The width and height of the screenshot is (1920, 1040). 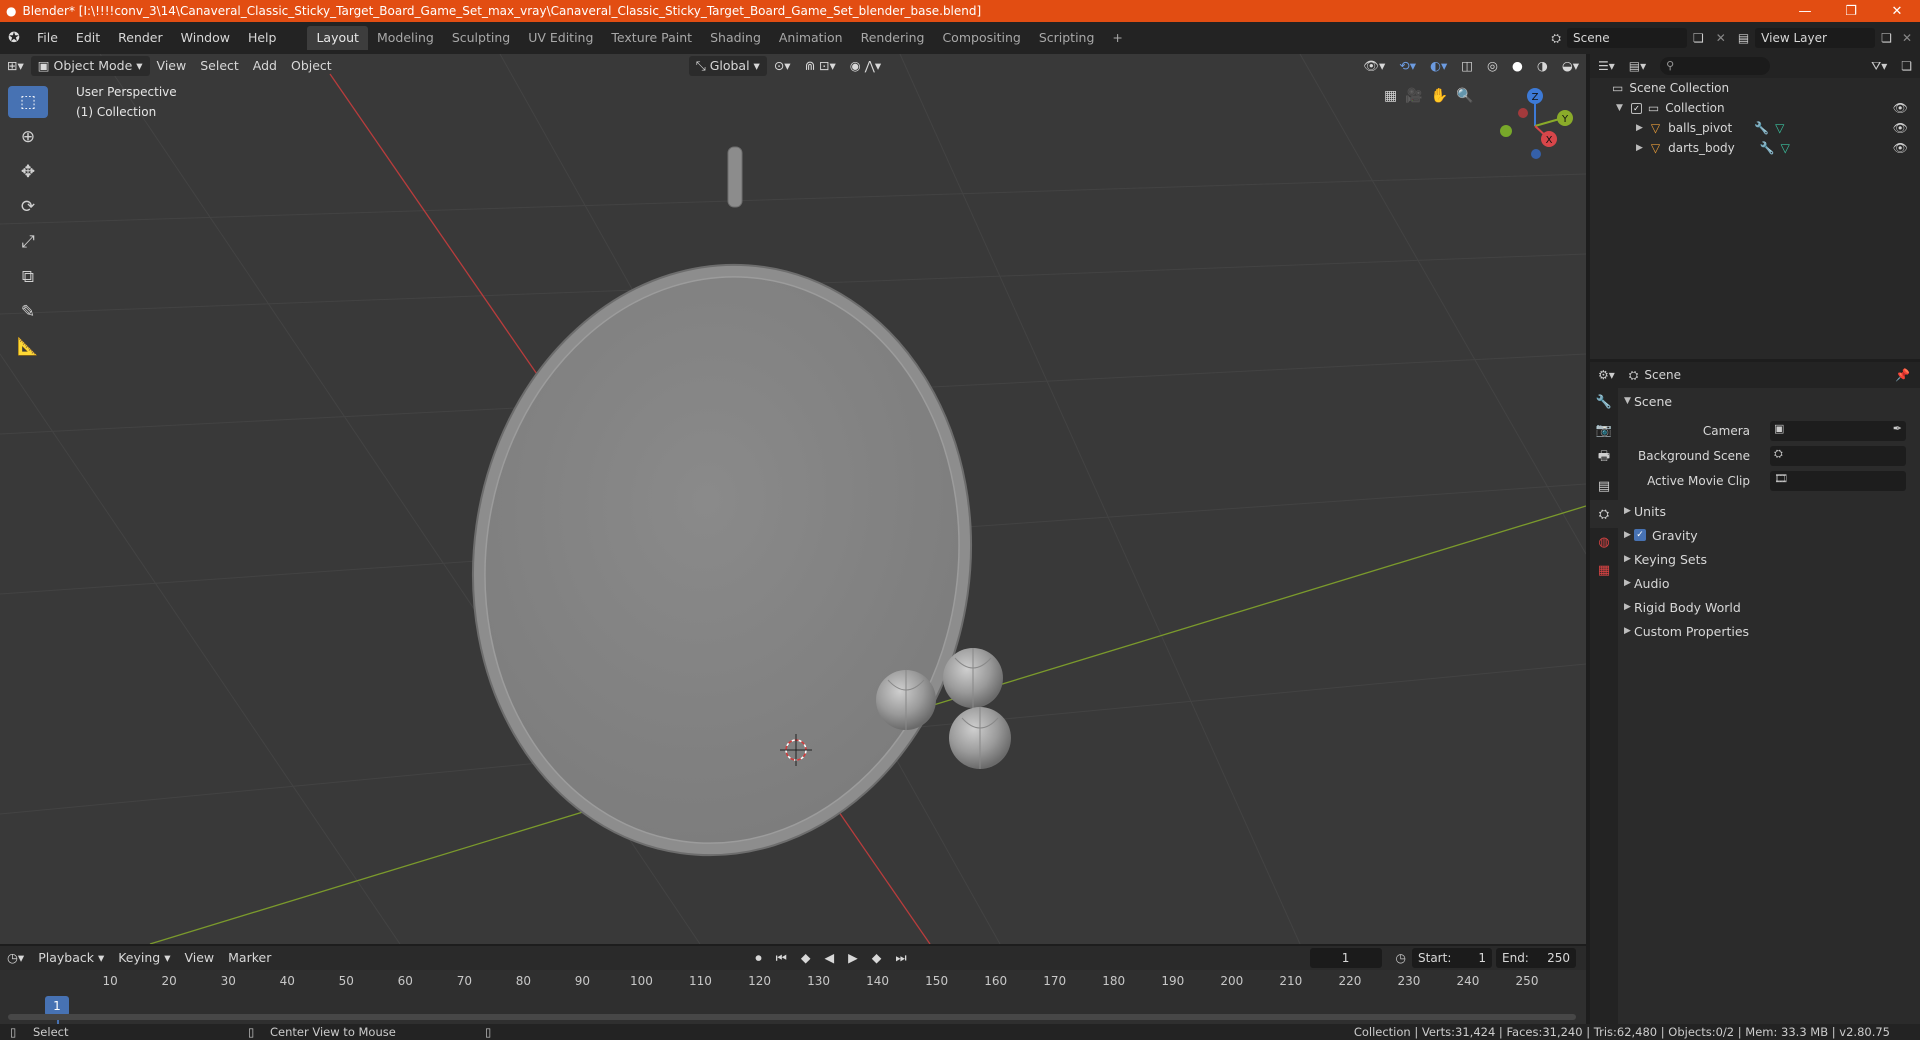 What do you see at coordinates (71, 958) in the screenshot?
I see `timeline-menu-playback: Playback ▾` at bounding box center [71, 958].